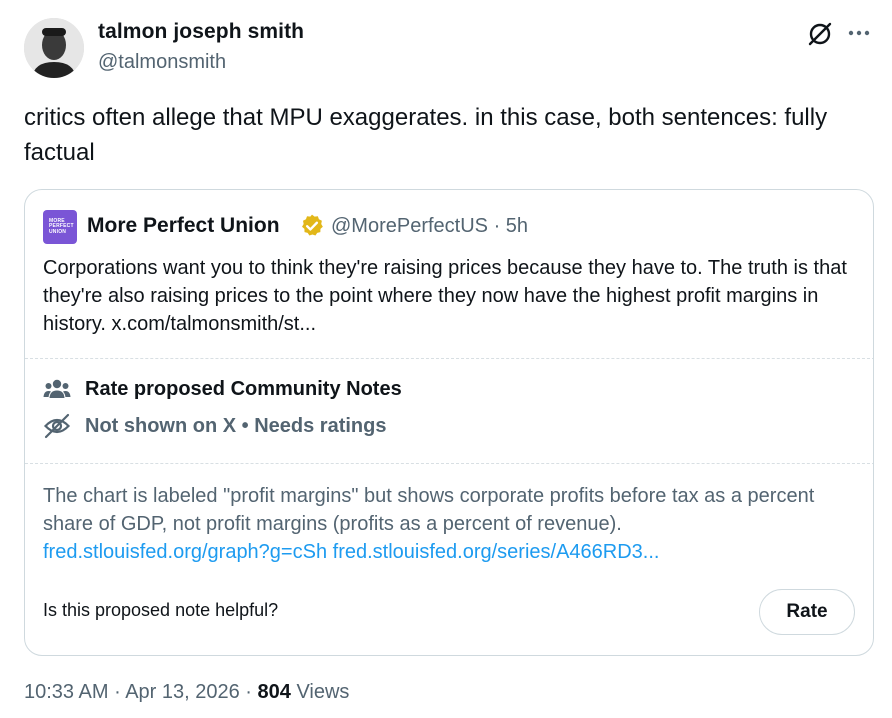  What do you see at coordinates (517, 226) in the screenshot?
I see `quoted-timestamp: 5h` at bounding box center [517, 226].